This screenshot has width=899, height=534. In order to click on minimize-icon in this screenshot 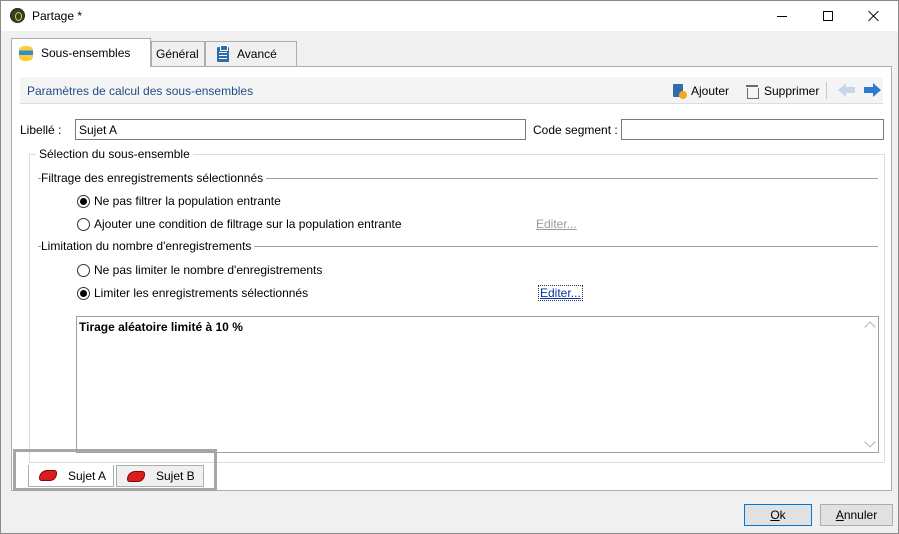, I will do `click(782, 16)`.